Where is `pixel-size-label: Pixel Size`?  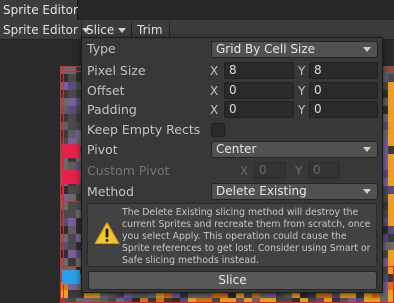
pixel-size-label: Pixel Size is located at coordinates (116, 70).